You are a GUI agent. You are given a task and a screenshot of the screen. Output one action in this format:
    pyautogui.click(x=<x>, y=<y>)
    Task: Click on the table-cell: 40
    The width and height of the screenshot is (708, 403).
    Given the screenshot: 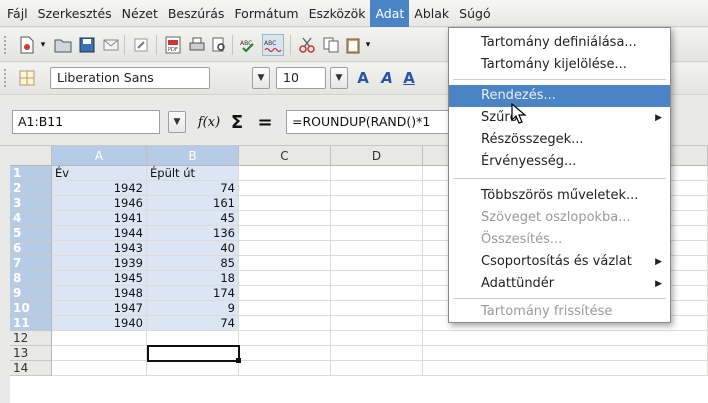 What is the action you would take?
    pyautogui.click(x=193, y=248)
    